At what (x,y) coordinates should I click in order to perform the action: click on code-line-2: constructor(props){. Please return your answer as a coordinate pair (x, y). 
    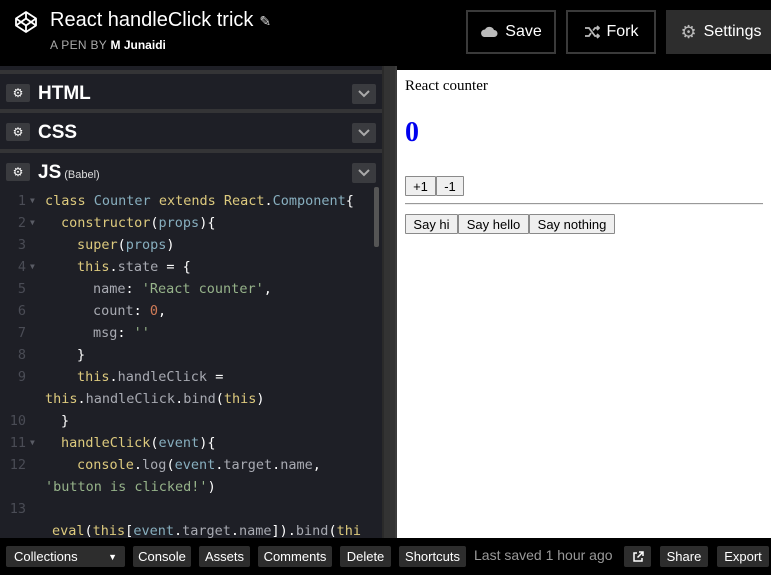
    Looking at the image, I should click on (138, 223).